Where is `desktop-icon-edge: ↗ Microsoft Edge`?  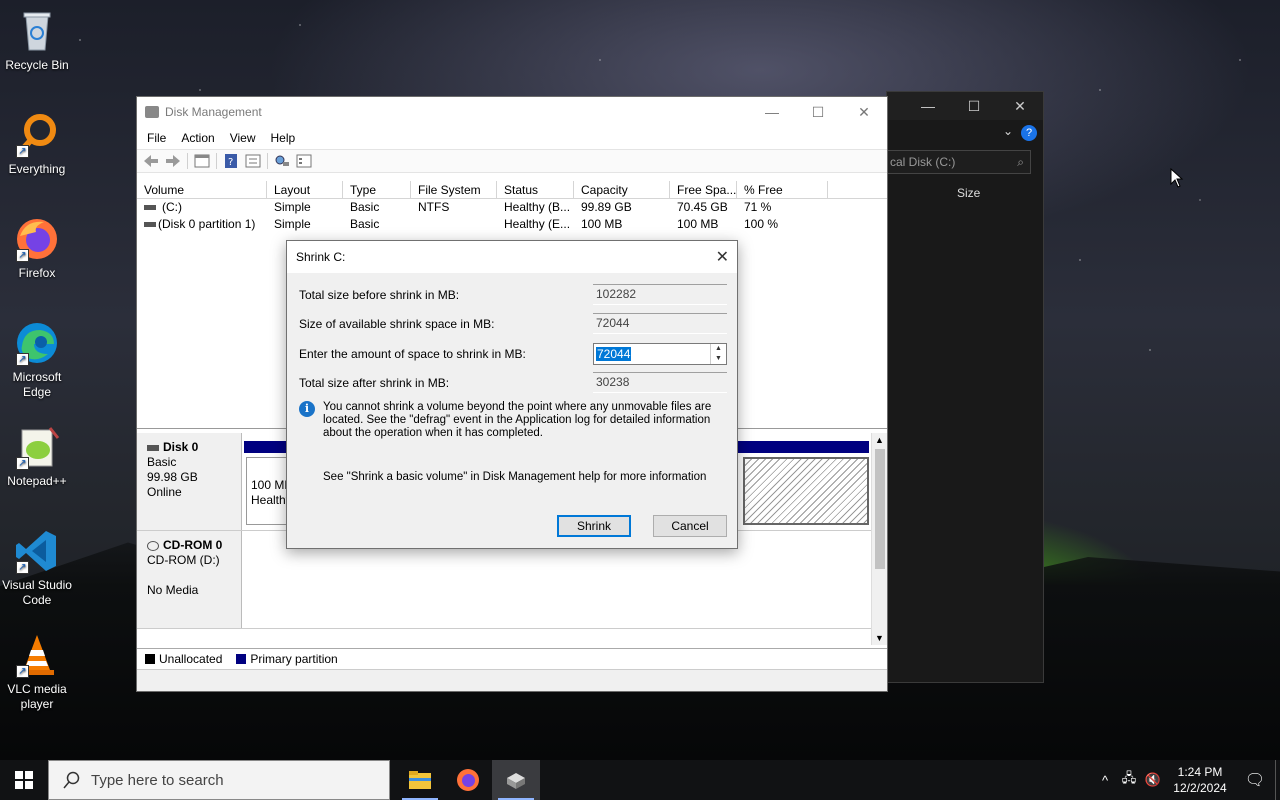 desktop-icon-edge: ↗ Microsoft Edge is located at coordinates (37, 360).